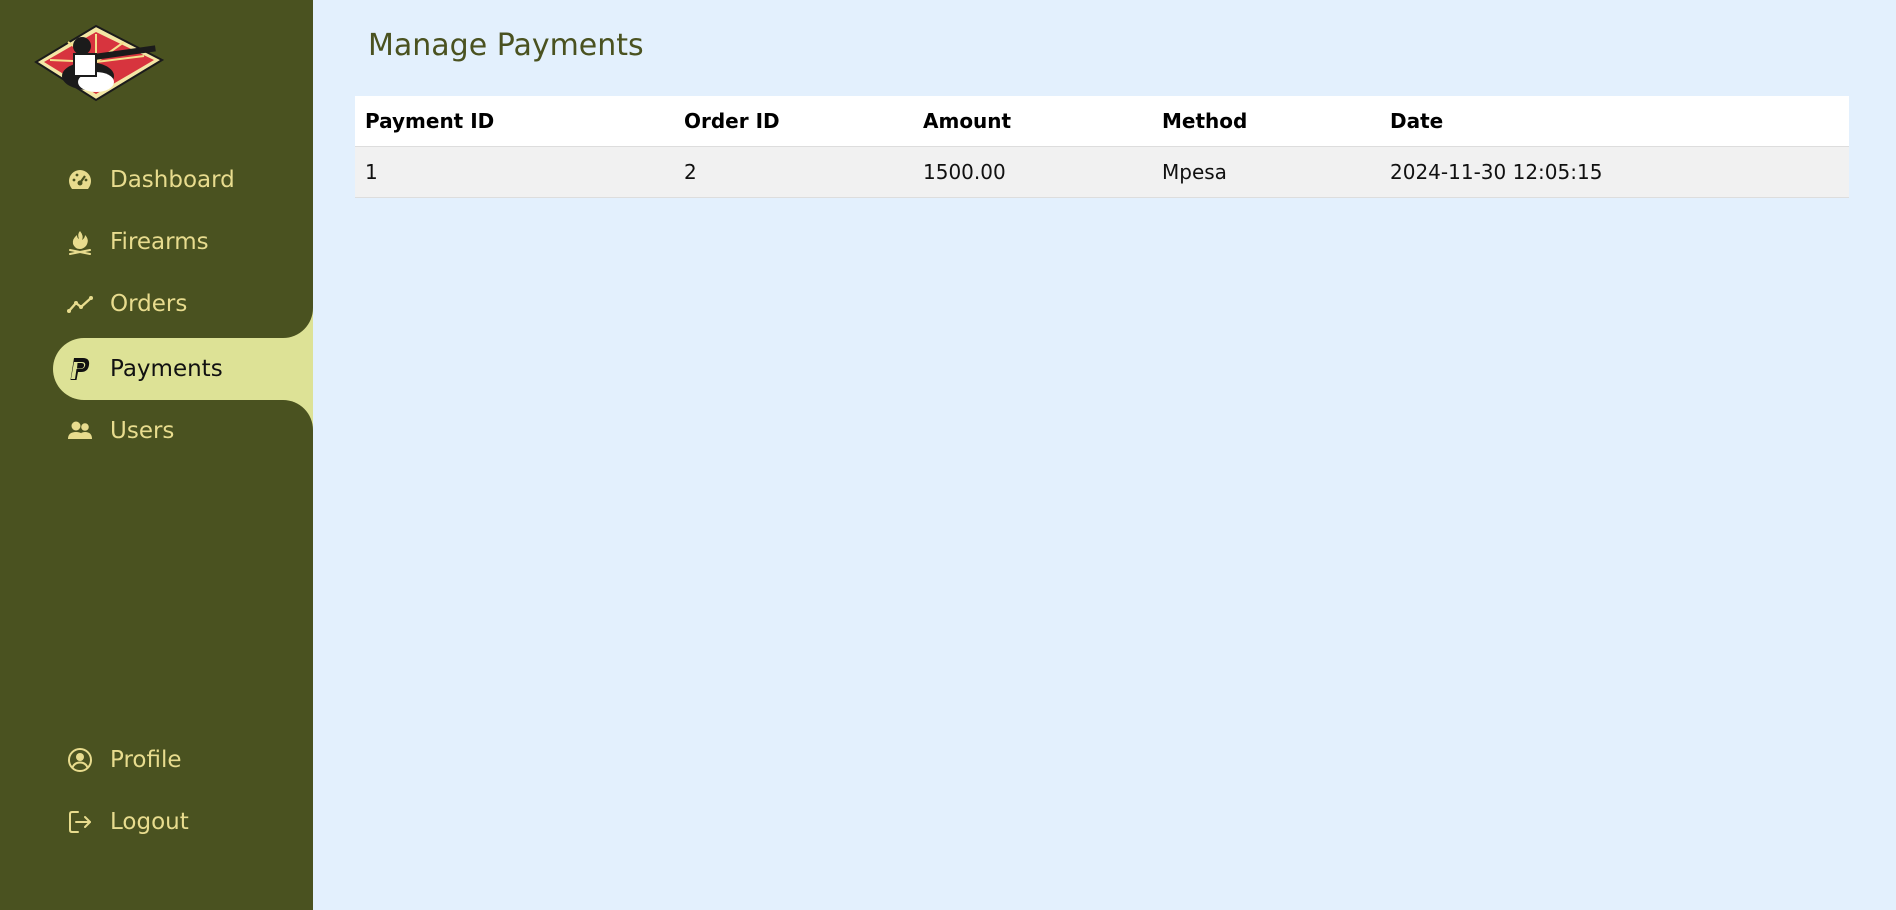 Image resolution: width=1896 pixels, height=910 pixels. Describe the element at coordinates (183, 431) in the screenshot. I see `nav-item-users: Users` at that location.